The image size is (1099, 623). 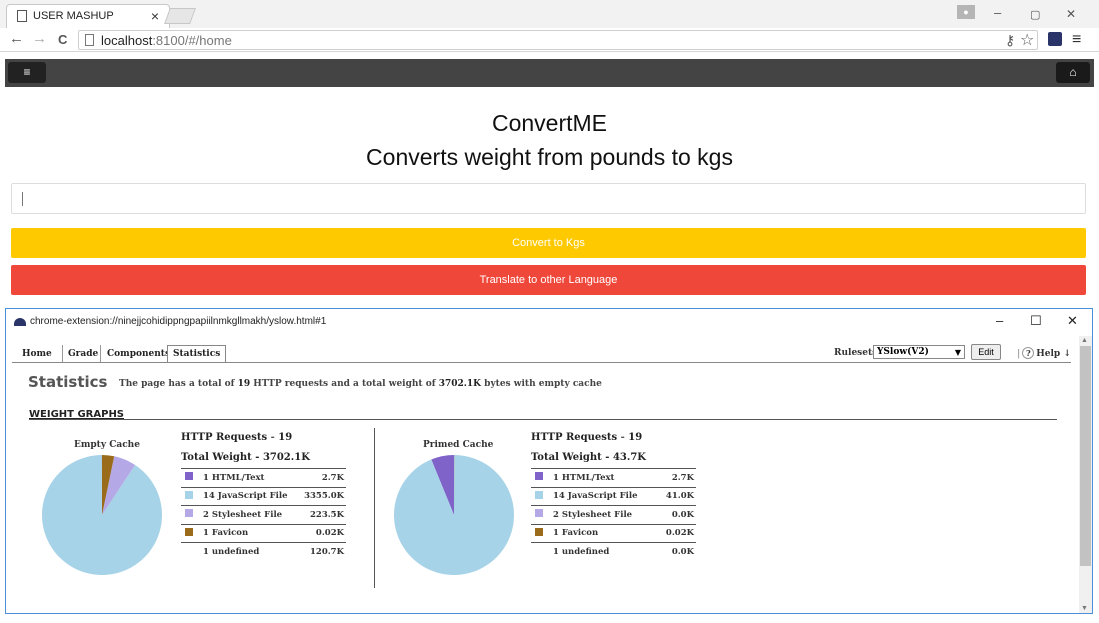 What do you see at coordinates (543, 419) in the screenshot?
I see `weight-graphs-divider` at bounding box center [543, 419].